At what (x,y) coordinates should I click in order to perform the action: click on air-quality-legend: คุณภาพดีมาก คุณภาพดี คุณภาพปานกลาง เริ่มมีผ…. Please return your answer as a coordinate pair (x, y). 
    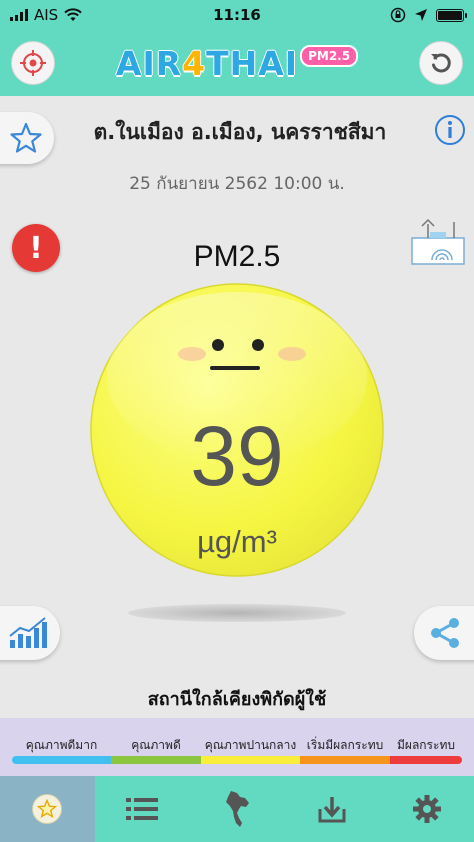
    Looking at the image, I should click on (237, 747).